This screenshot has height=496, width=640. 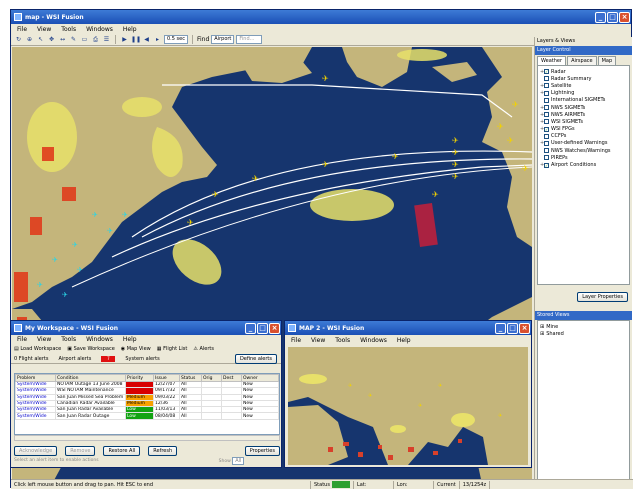 What do you see at coordinates (583, 157) in the screenshot?
I see `layer-item: PIREPs` at bounding box center [583, 157].